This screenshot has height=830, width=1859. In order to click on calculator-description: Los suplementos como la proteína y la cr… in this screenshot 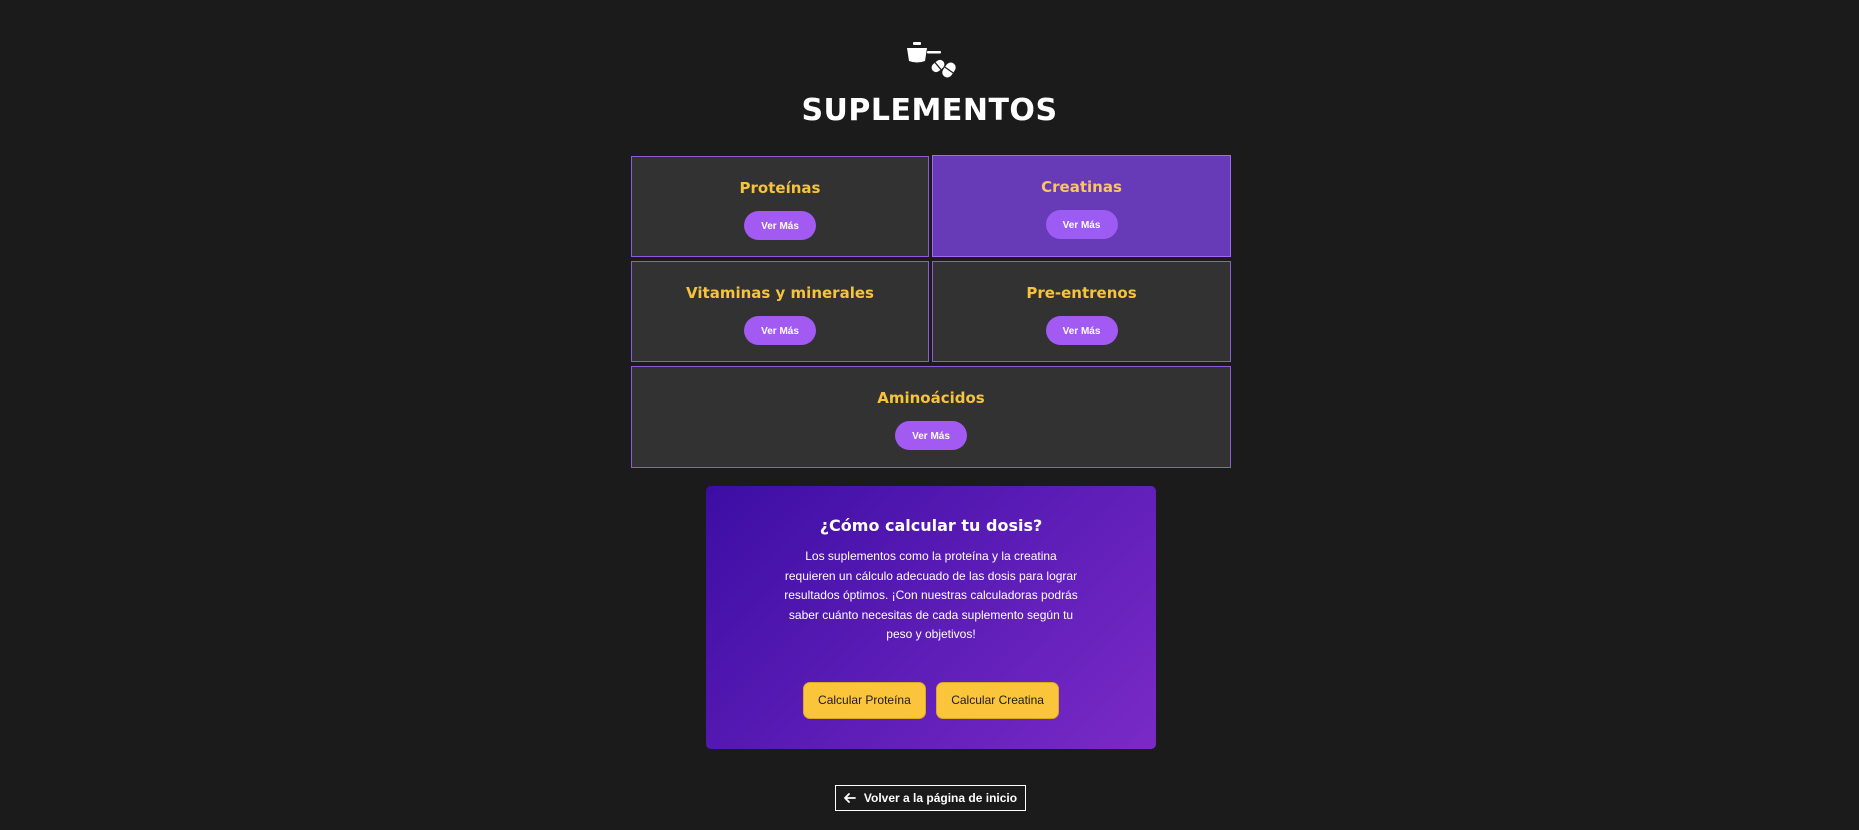, I will do `click(931, 595)`.